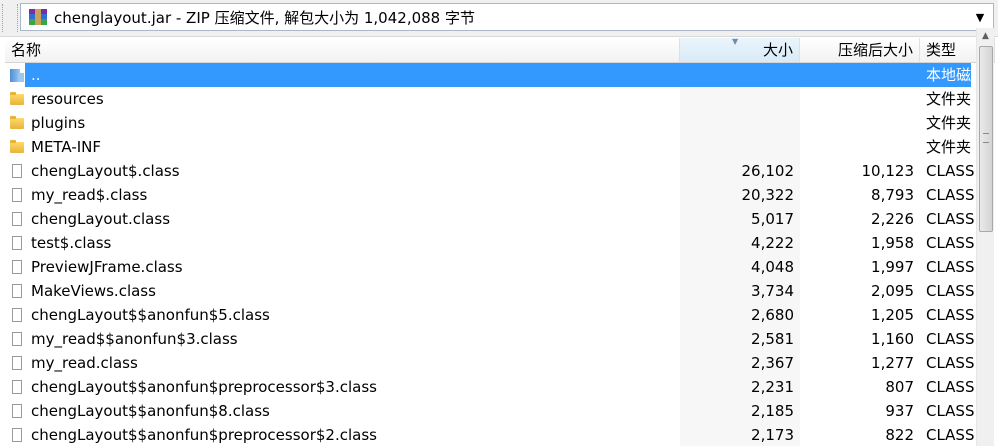 The image size is (998, 446). Describe the element at coordinates (500, 123) in the screenshot. I see `list-item: plugins 文件夹` at that location.